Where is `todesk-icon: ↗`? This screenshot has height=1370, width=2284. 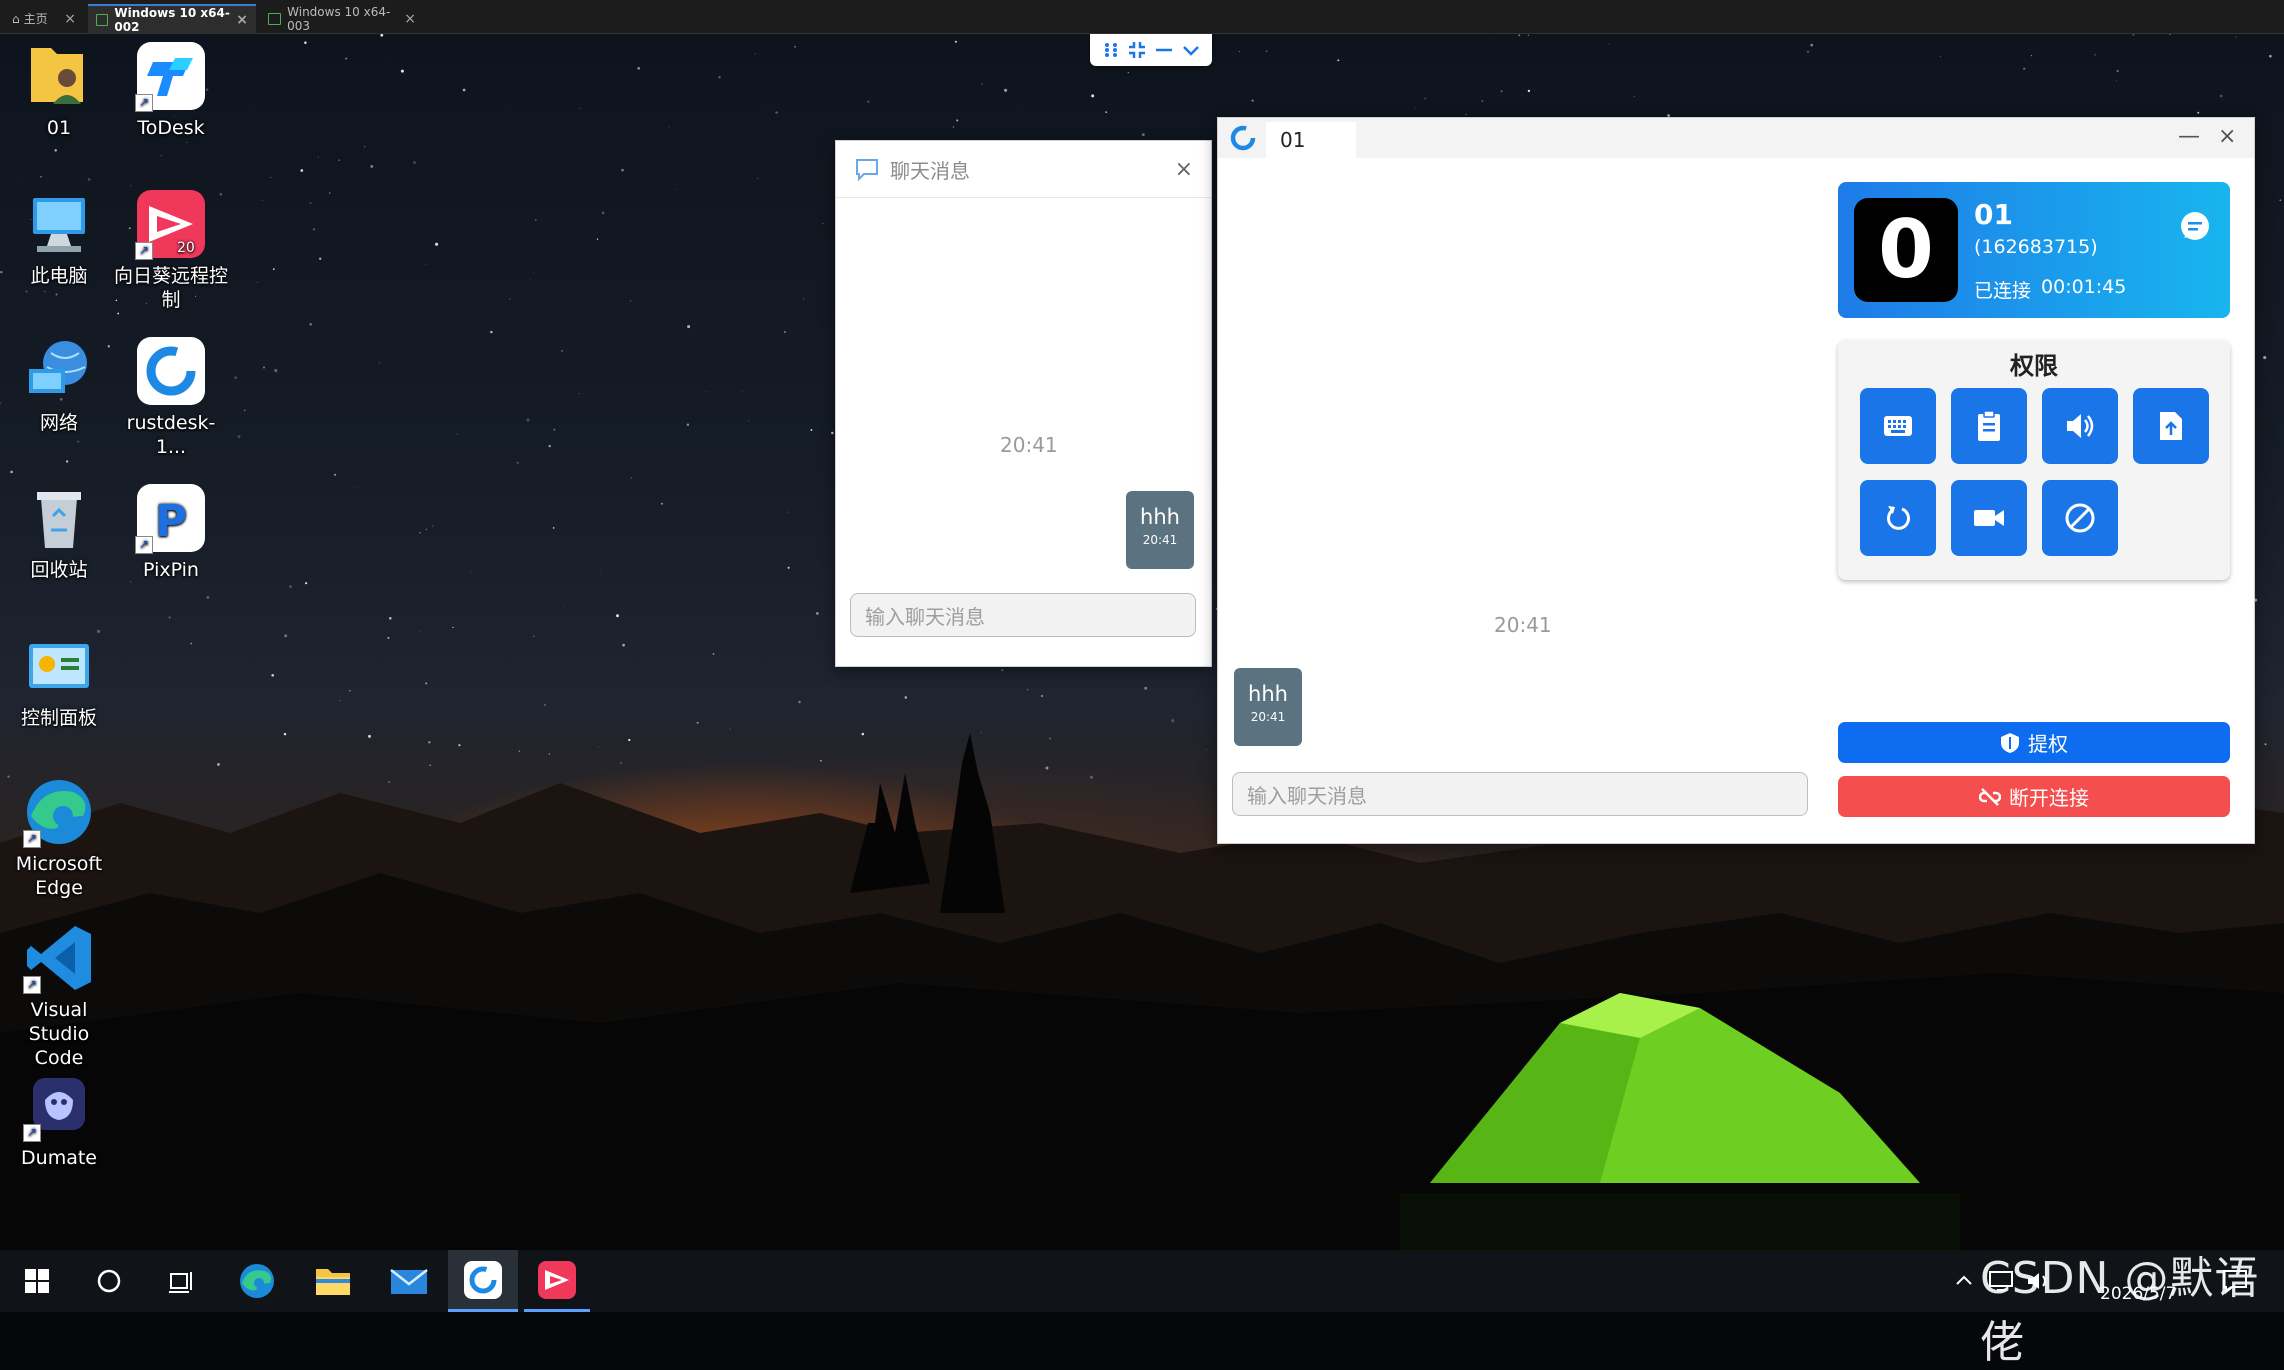 todesk-icon: ↗ is located at coordinates (171, 76).